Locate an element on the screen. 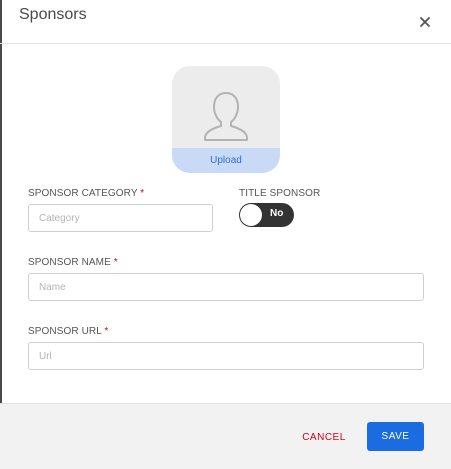  window-edge is located at coordinates (1, 234).